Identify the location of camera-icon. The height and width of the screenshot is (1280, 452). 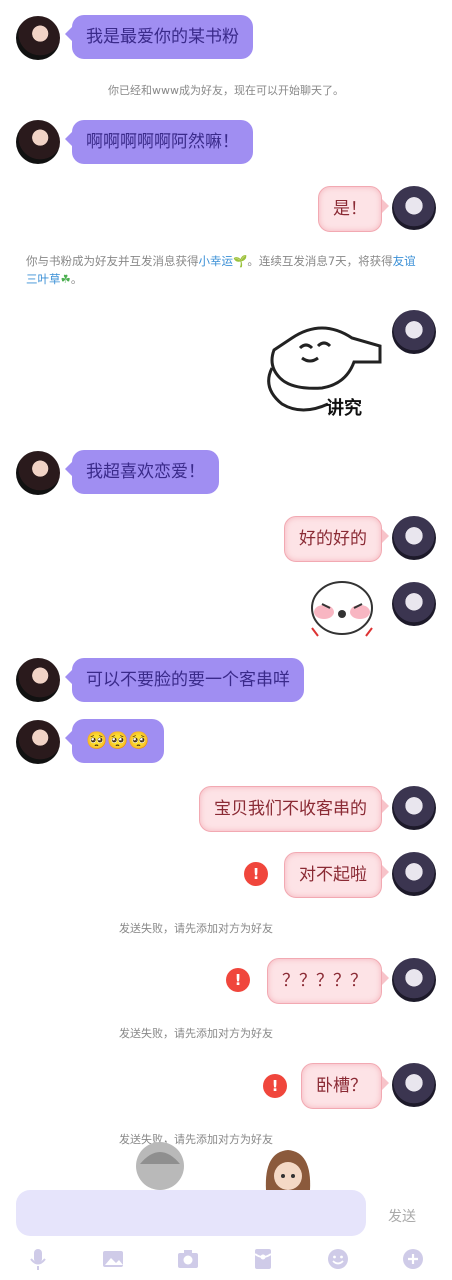
(188, 1259).